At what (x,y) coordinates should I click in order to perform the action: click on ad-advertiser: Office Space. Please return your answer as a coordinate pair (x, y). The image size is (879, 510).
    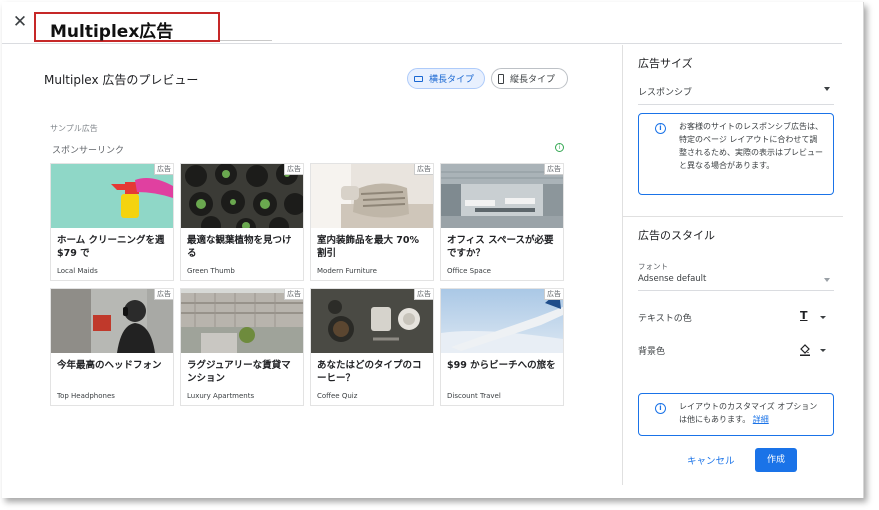
    Looking at the image, I should click on (469, 271).